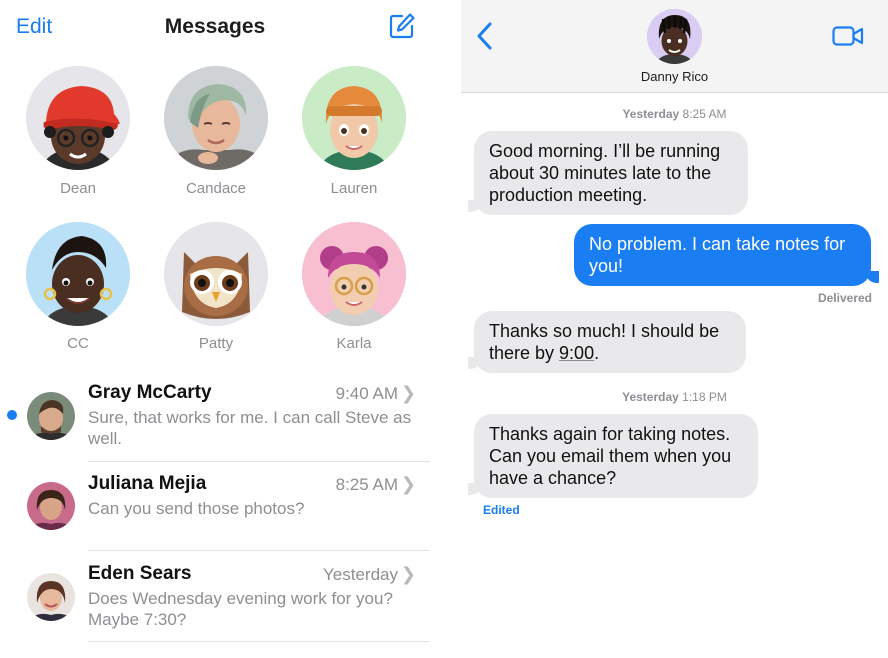 The height and width of the screenshot is (658, 888). I want to click on memoji-avatar-cc, so click(78, 274).